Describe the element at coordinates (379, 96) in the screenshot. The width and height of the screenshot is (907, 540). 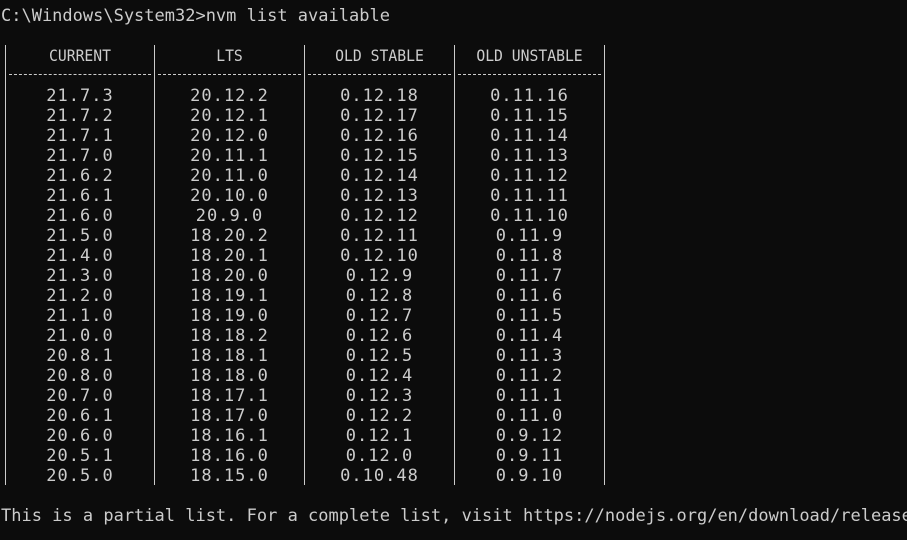
I see `version-cell: 0.12.18` at that location.